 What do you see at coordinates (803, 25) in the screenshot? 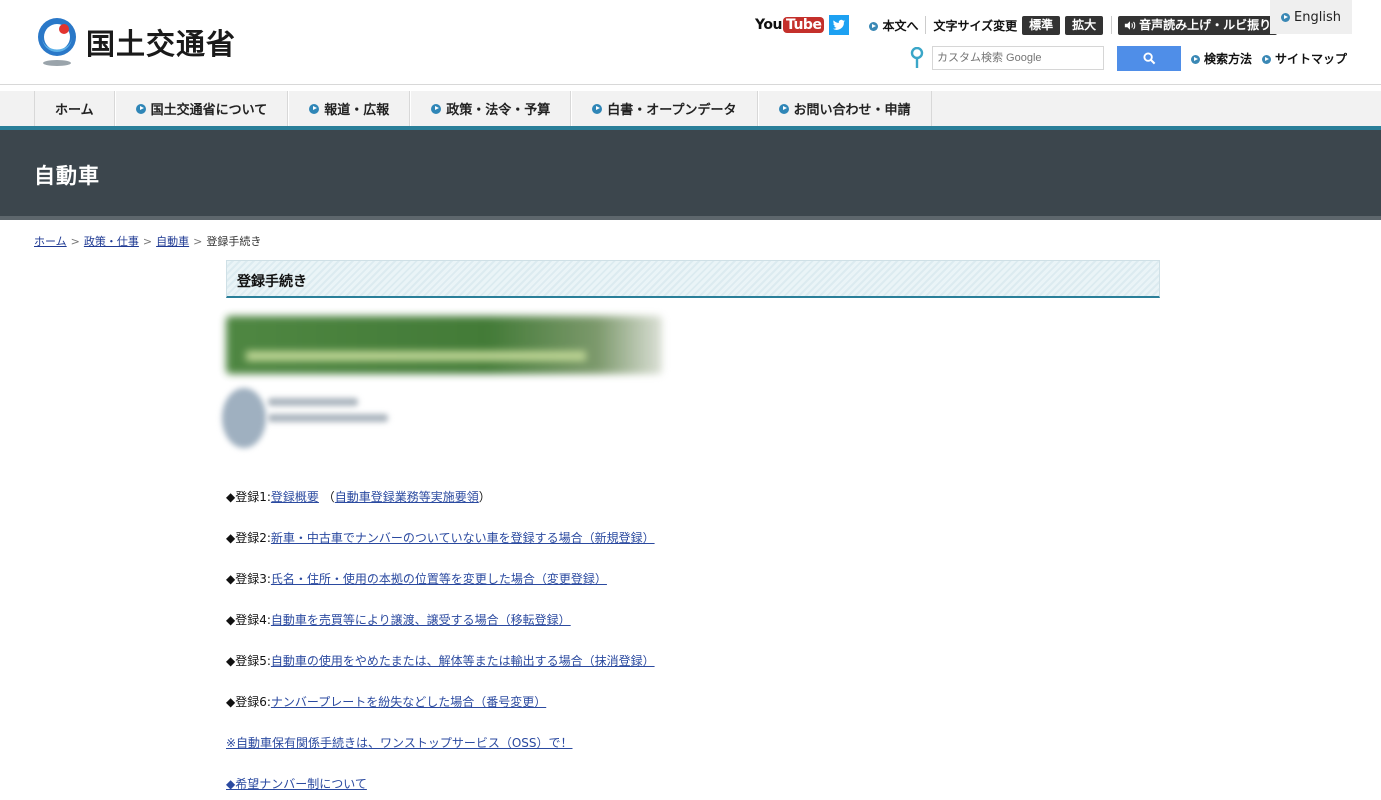
I see `youtube-tube-text: Tube` at bounding box center [803, 25].